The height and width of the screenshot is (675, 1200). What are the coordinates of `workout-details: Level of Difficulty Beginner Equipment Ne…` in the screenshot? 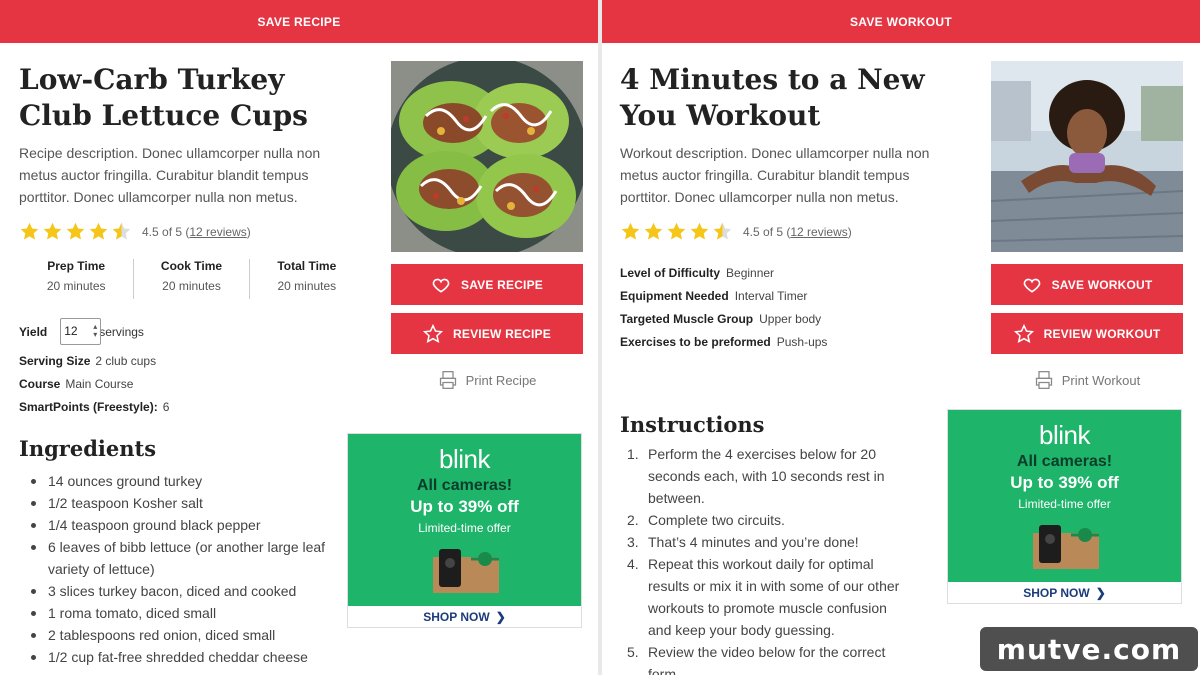 It's located at (723, 308).